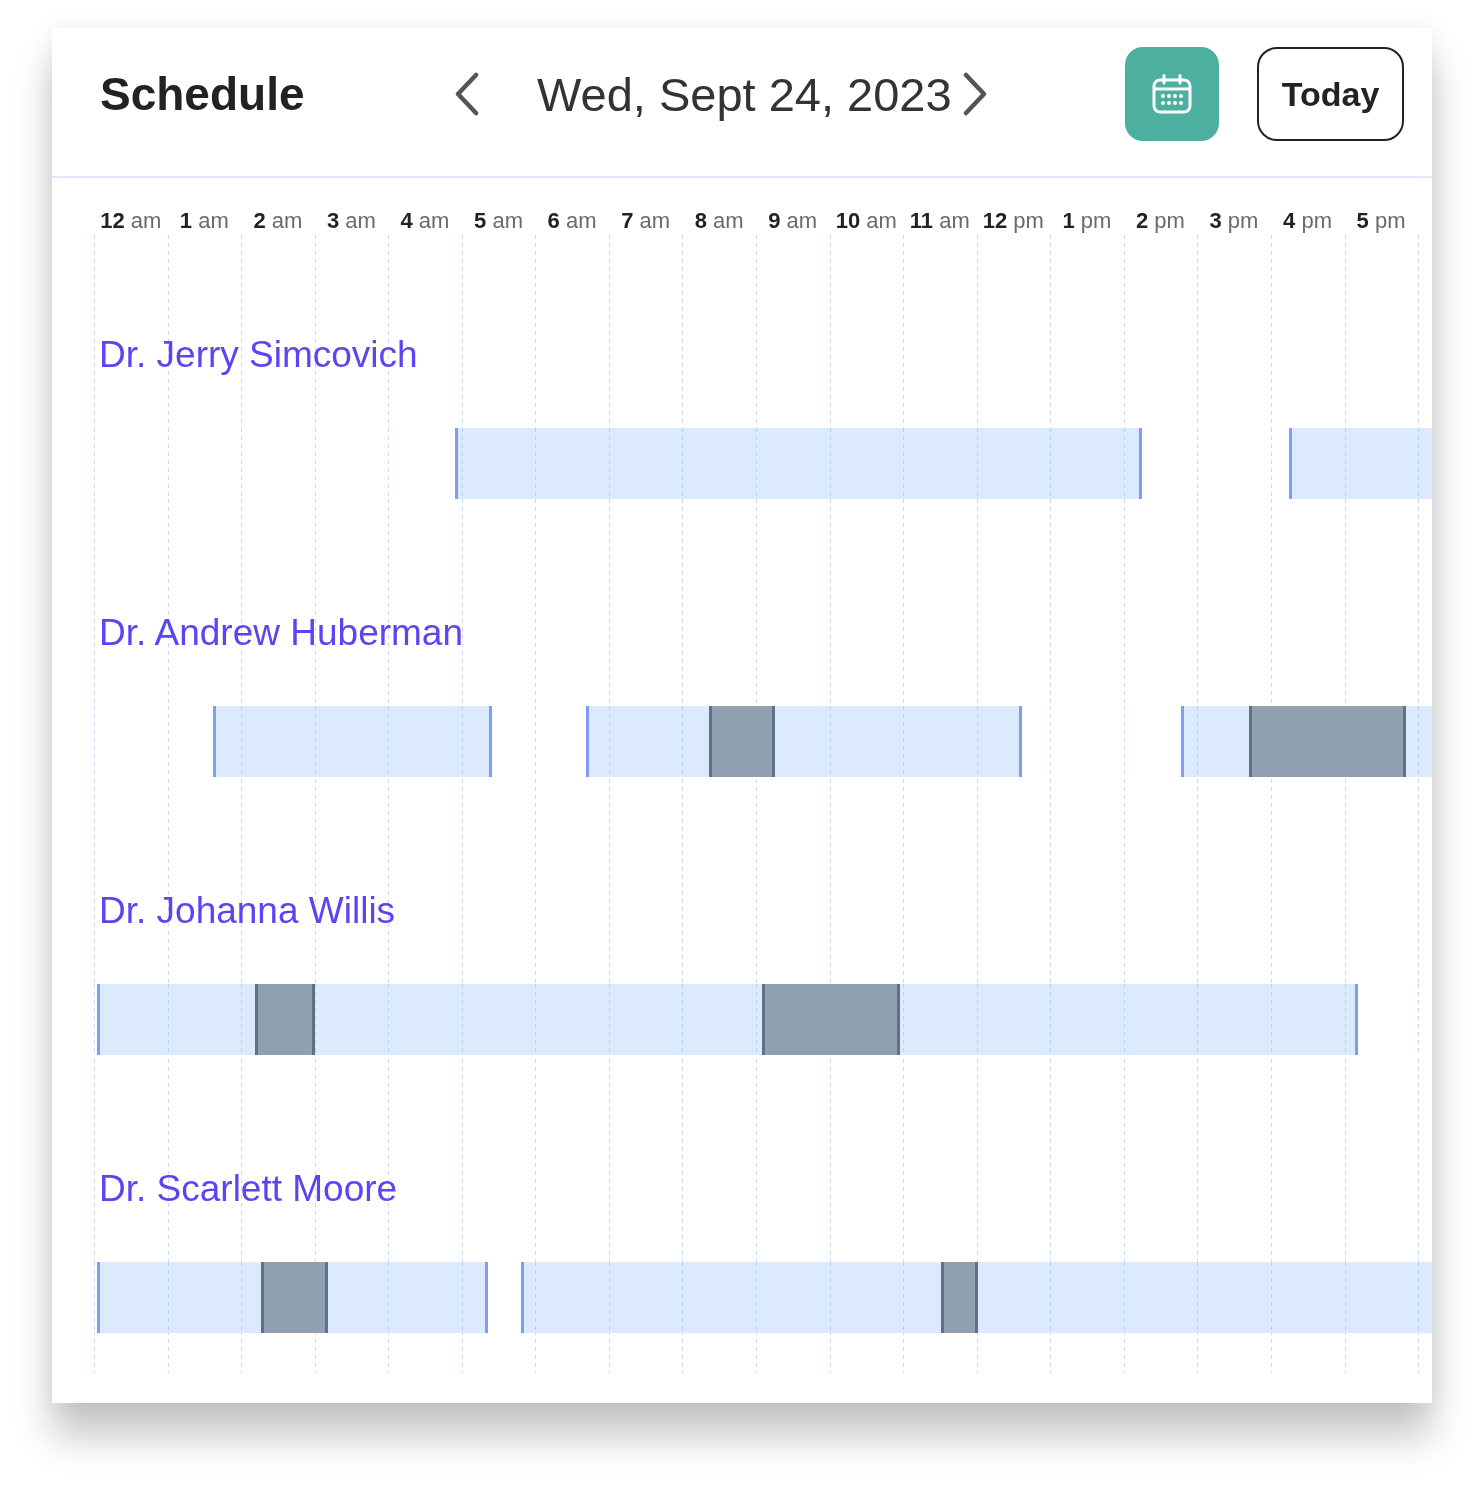 The height and width of the screenshot is (1497, 1484). Describe the element at coordinates (203, 94) in the screenshot. I see `page-title: Schedule` at that location.